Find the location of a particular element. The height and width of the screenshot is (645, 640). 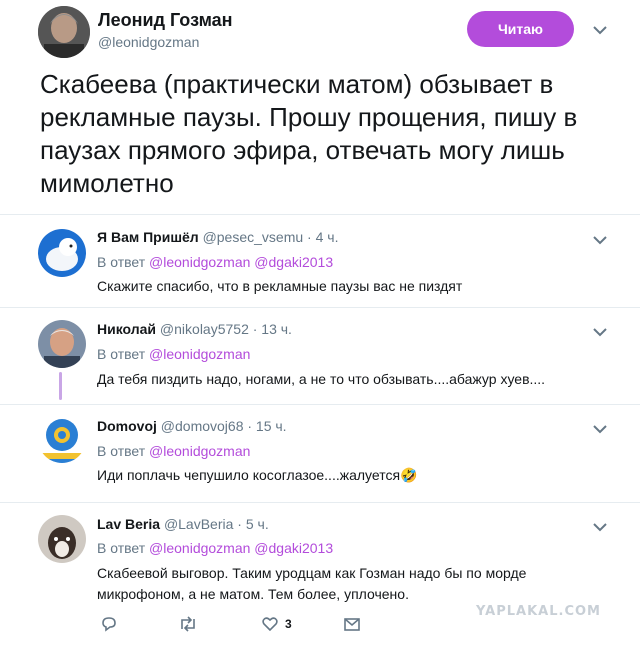

reply-author-name: Николай is located at coordinates (126, 329).